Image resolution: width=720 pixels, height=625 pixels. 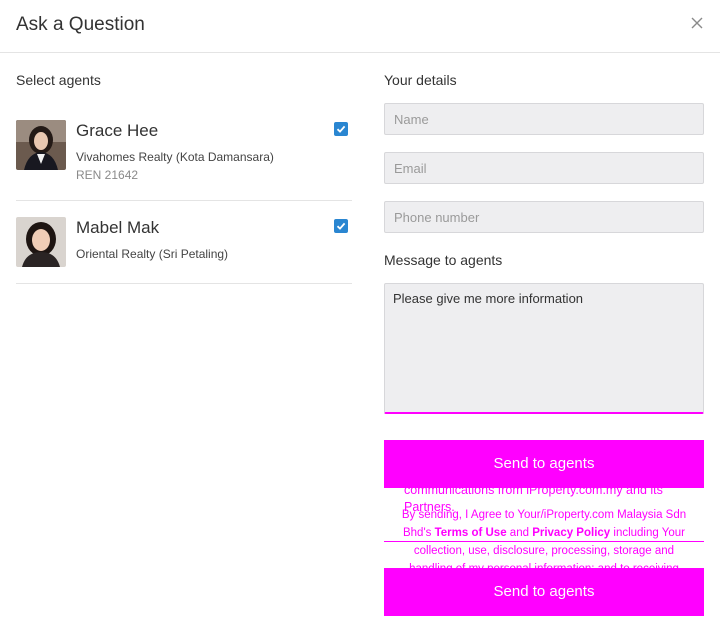 What do you see at coordinates (107, 175) in the screenshot?
I see `agent-ren: REN 21642` at bounding box center [107, 175].